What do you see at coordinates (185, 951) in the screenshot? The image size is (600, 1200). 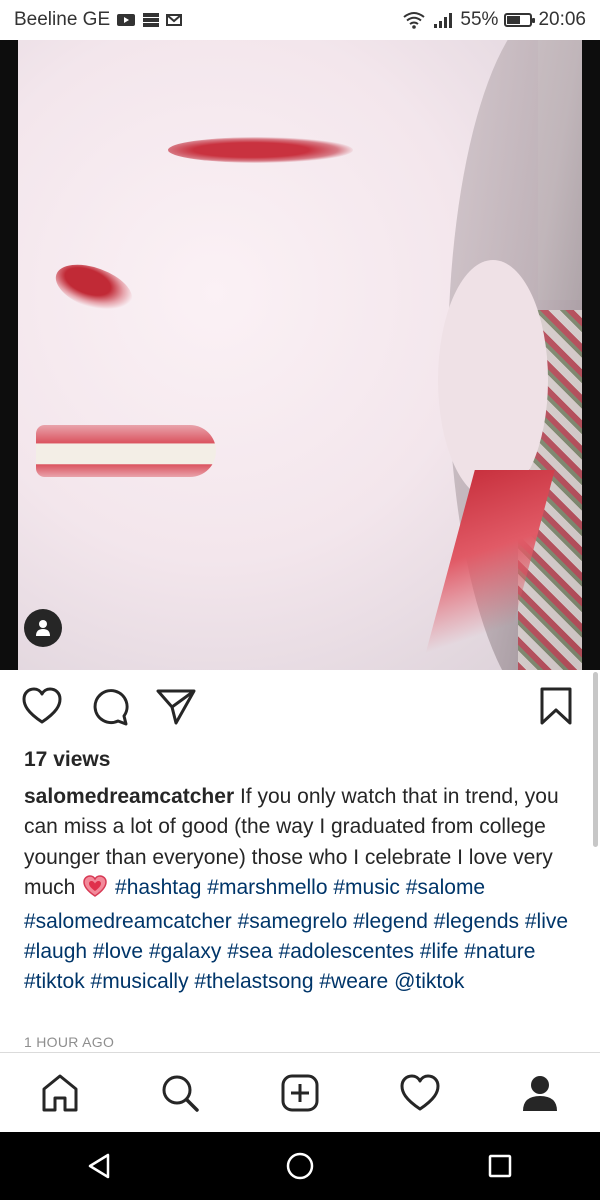 I see `hashtag-link: #galaxy` at bounding box center [185, 951].